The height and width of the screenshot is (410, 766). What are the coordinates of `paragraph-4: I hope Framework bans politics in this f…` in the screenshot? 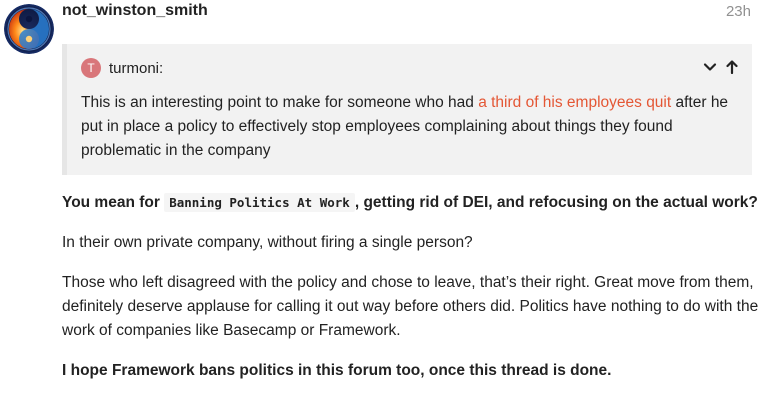 It's located at (412, 371).